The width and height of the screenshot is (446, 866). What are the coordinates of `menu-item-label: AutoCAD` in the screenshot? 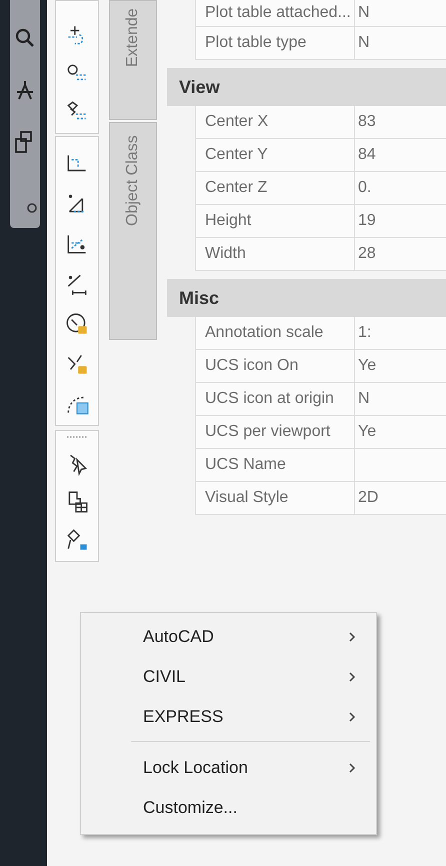 It's located at (179, 637).